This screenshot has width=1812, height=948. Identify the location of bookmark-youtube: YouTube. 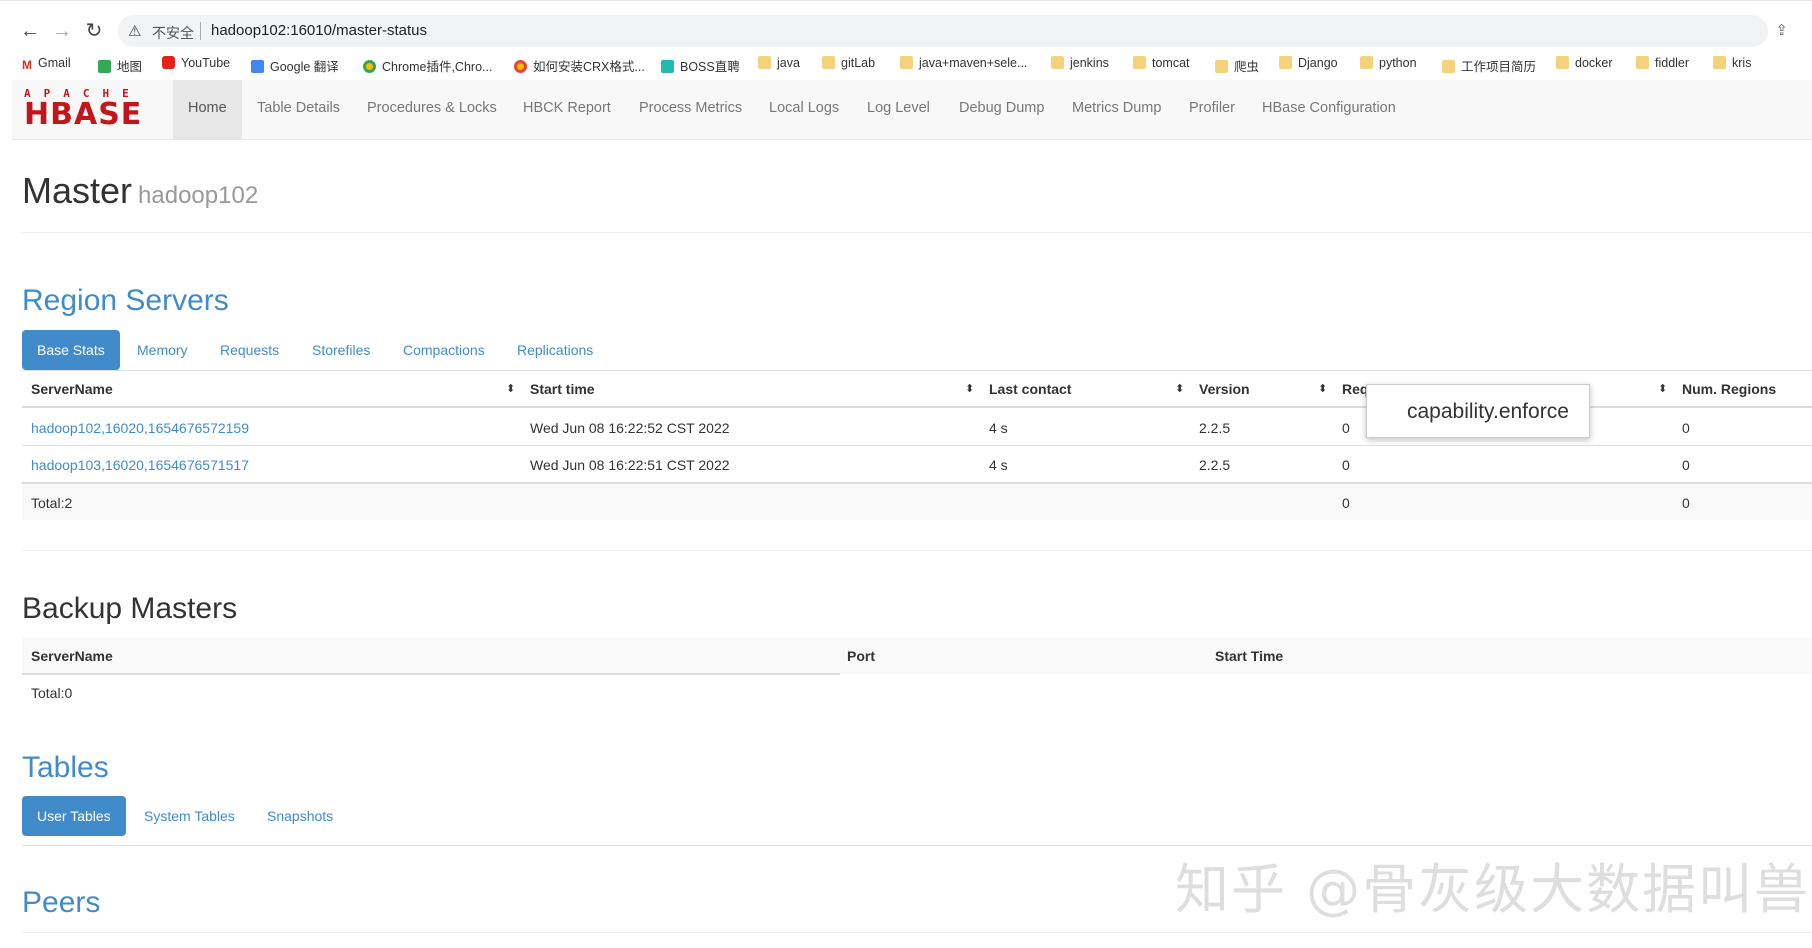
(196, 63).